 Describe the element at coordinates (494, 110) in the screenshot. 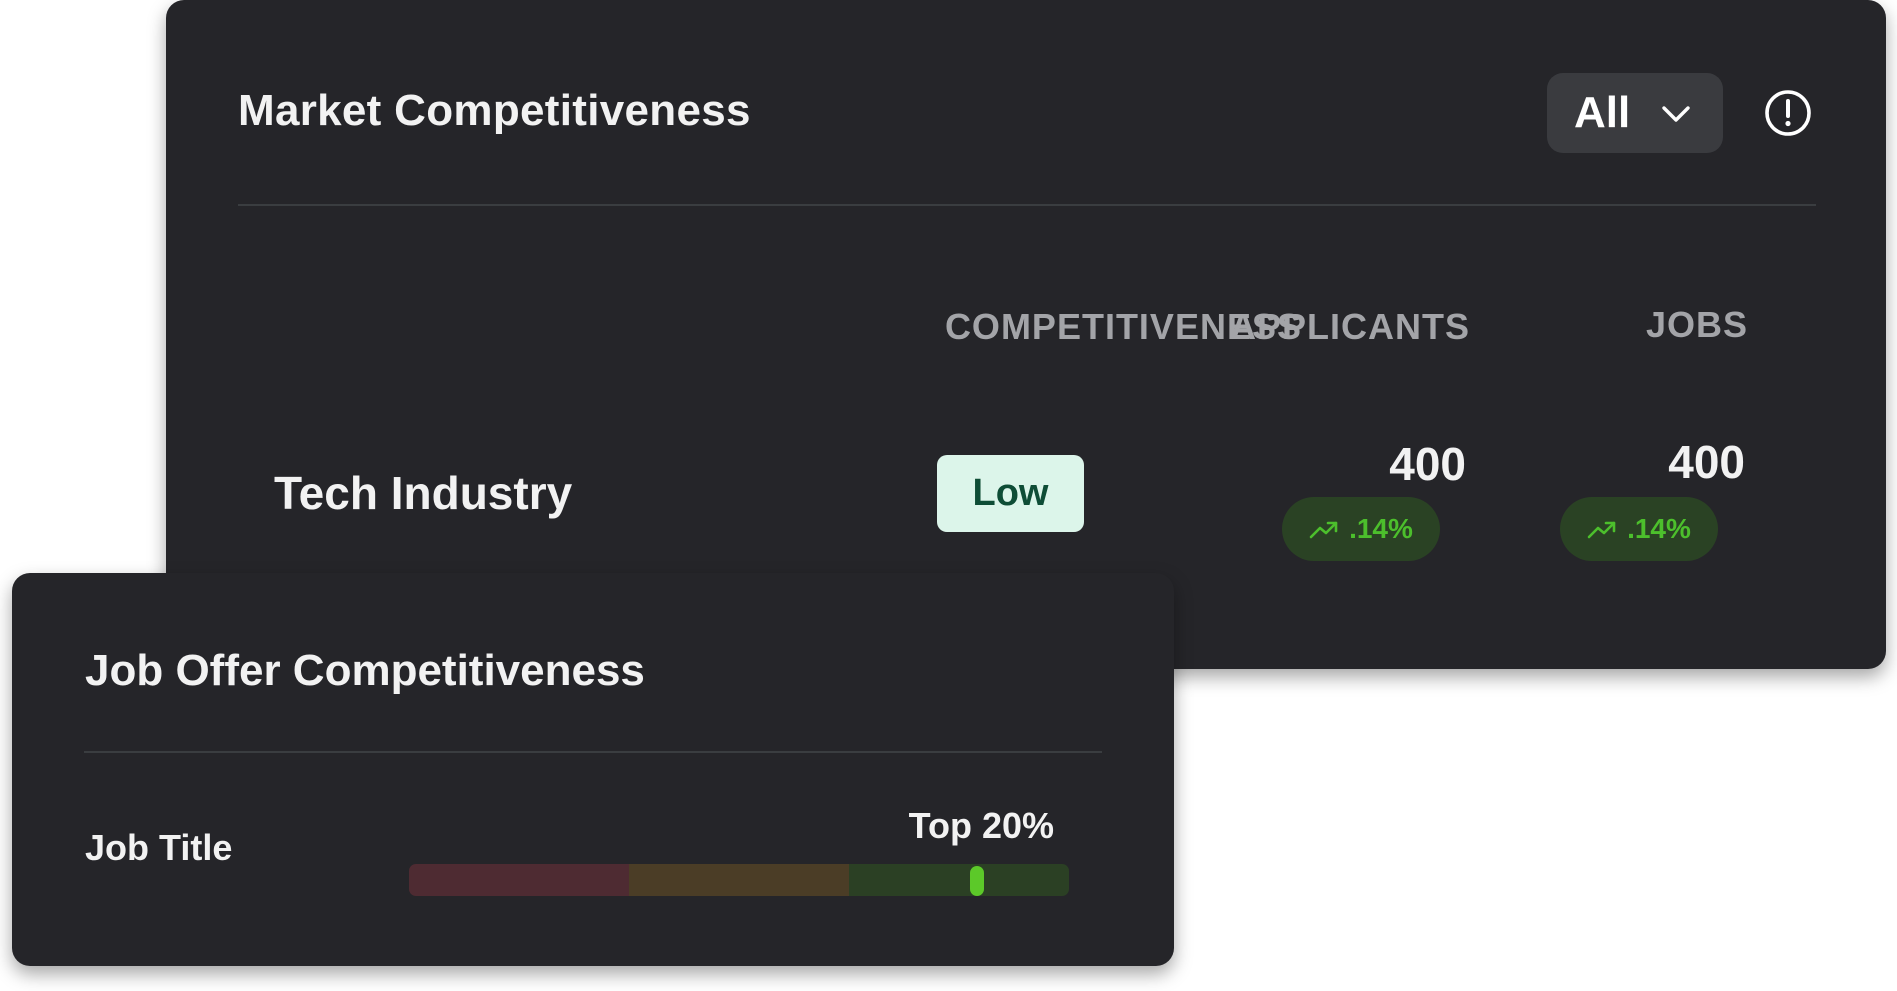

I see `market-card-title: Market Competitiveness` at that location.